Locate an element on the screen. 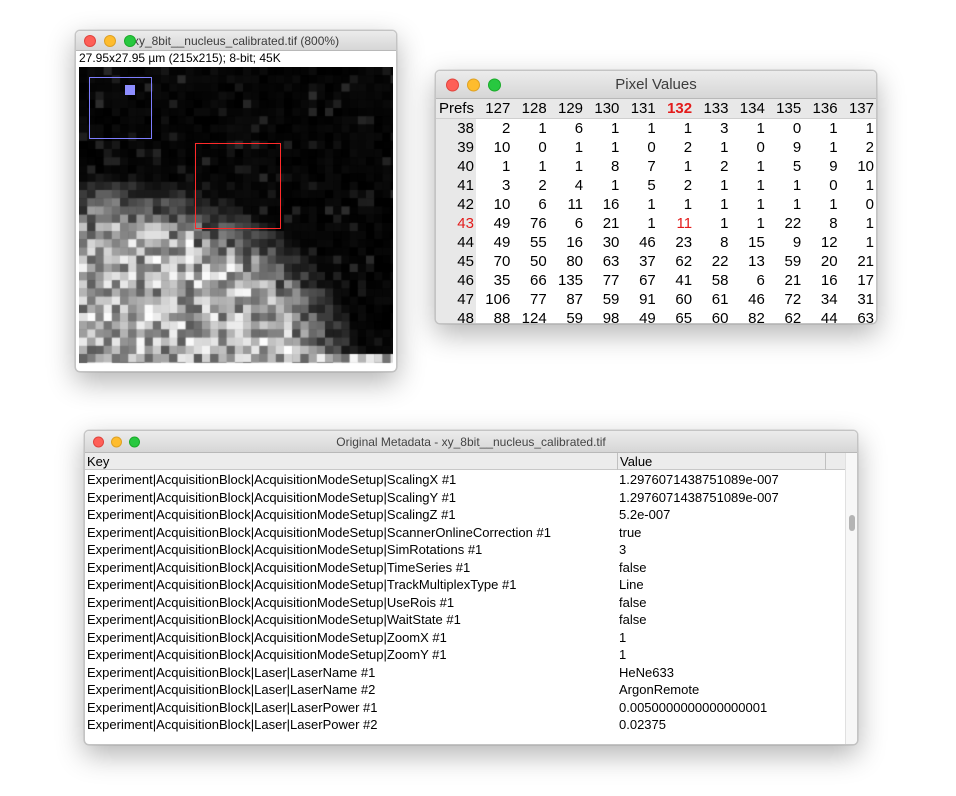  image-canvas is located at coordinates (236, 216).